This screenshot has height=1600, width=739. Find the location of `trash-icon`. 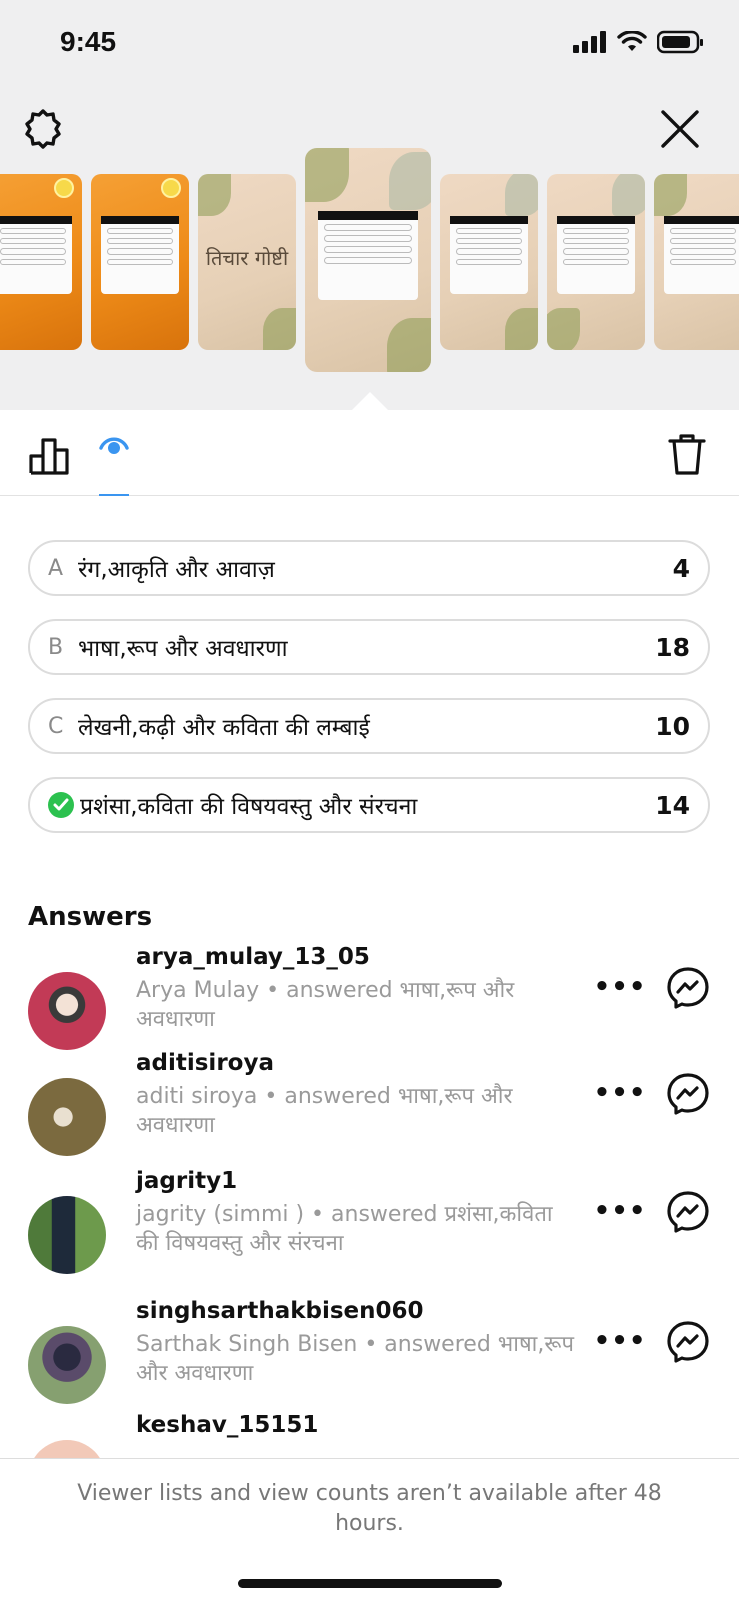

trash-icon is located at coordinates (687, 454).